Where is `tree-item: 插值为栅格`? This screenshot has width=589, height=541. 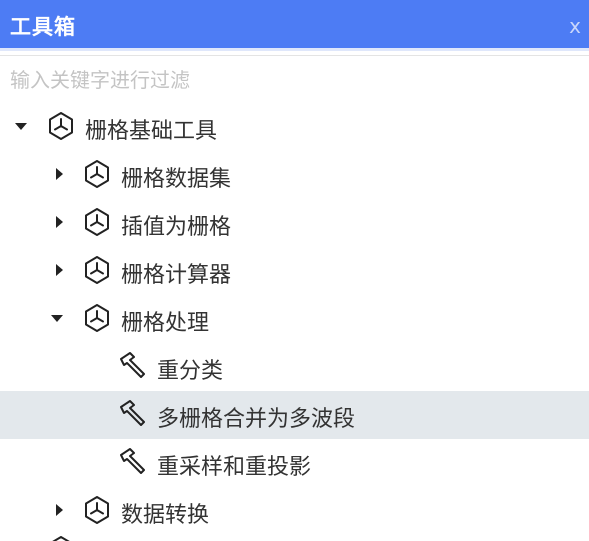 tree-item: 插值为栅格 is located at coordinates (294, 223).